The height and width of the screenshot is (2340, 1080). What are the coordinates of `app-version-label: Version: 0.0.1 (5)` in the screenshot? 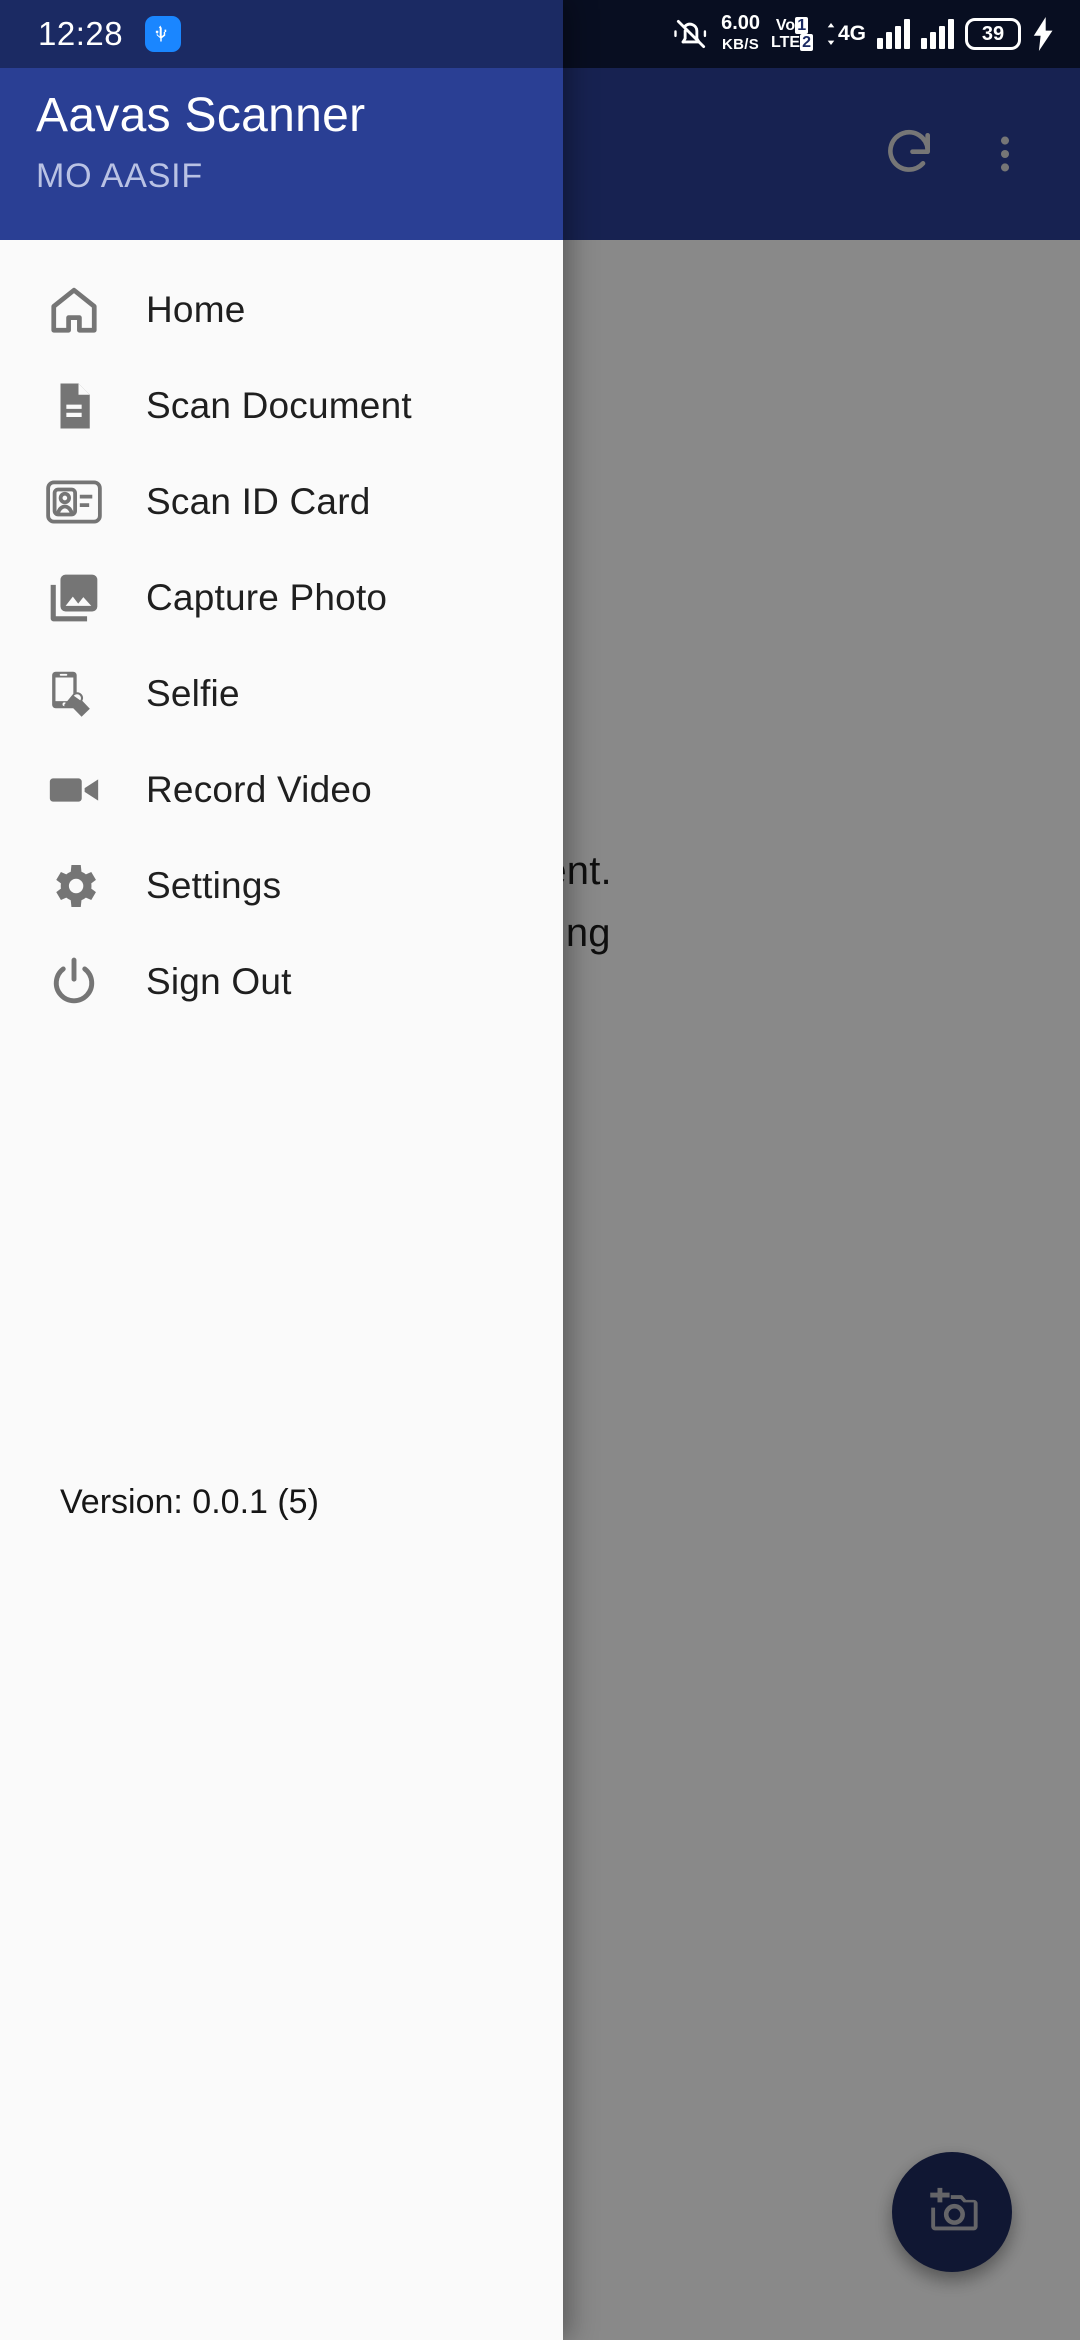 It's located at (189, 1502).